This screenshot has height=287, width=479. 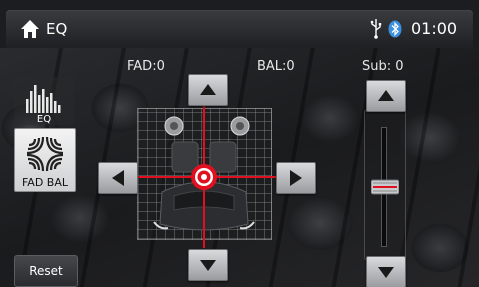 I want to click on top-bar: EQ 01:00, so click(x=239, y=29).